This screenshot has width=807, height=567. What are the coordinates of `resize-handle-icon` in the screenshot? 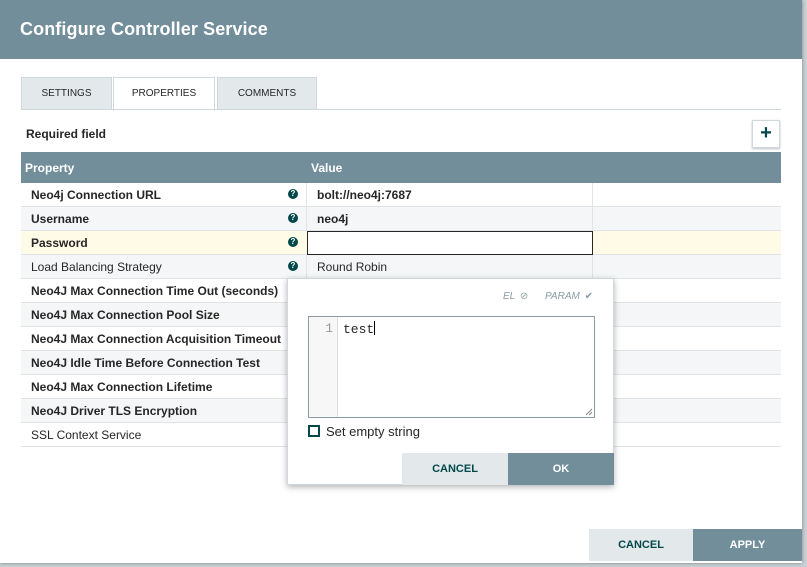 It's located at (589, 412).